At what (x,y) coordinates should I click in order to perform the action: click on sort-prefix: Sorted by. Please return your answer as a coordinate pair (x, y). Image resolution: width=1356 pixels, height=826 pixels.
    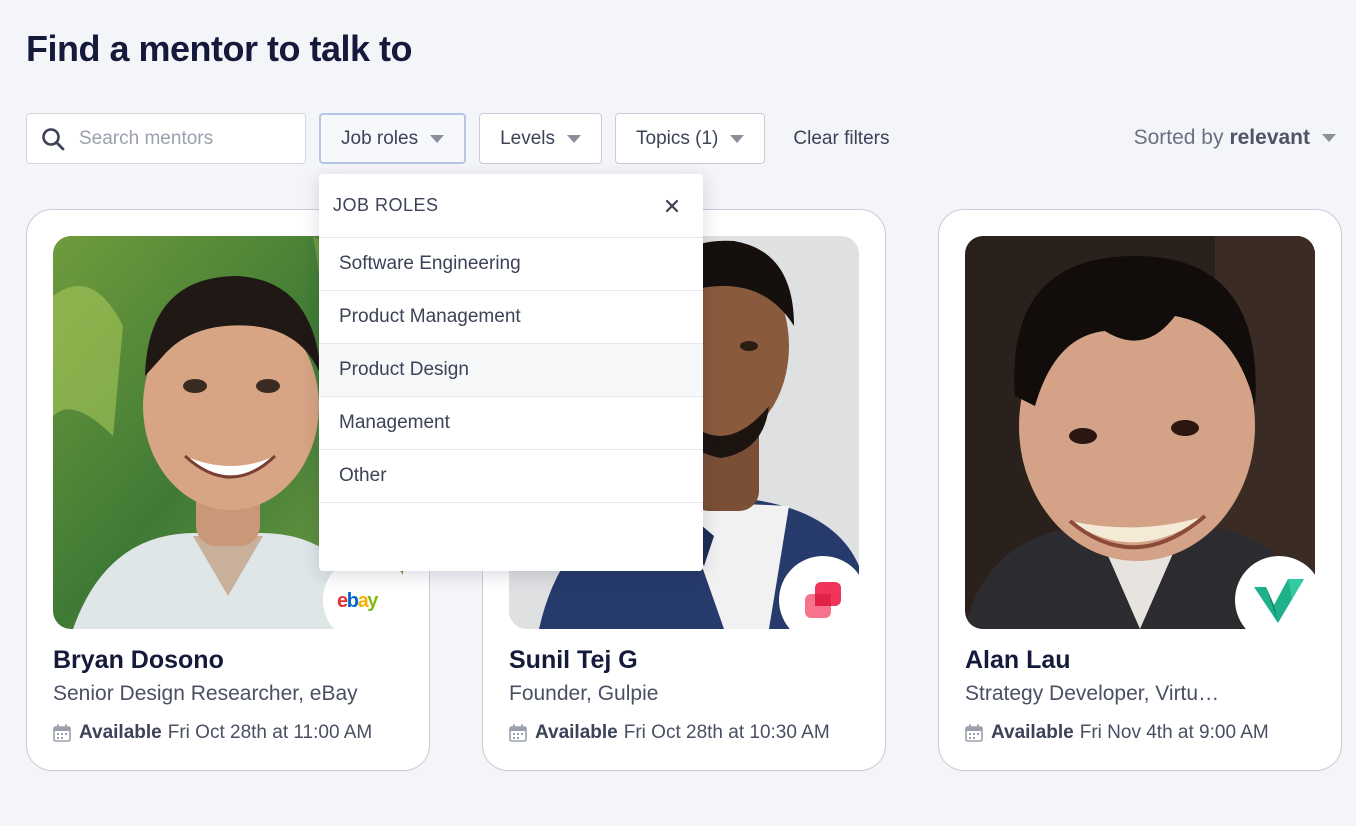
    Looking at the image, I should click on (1178, 137).